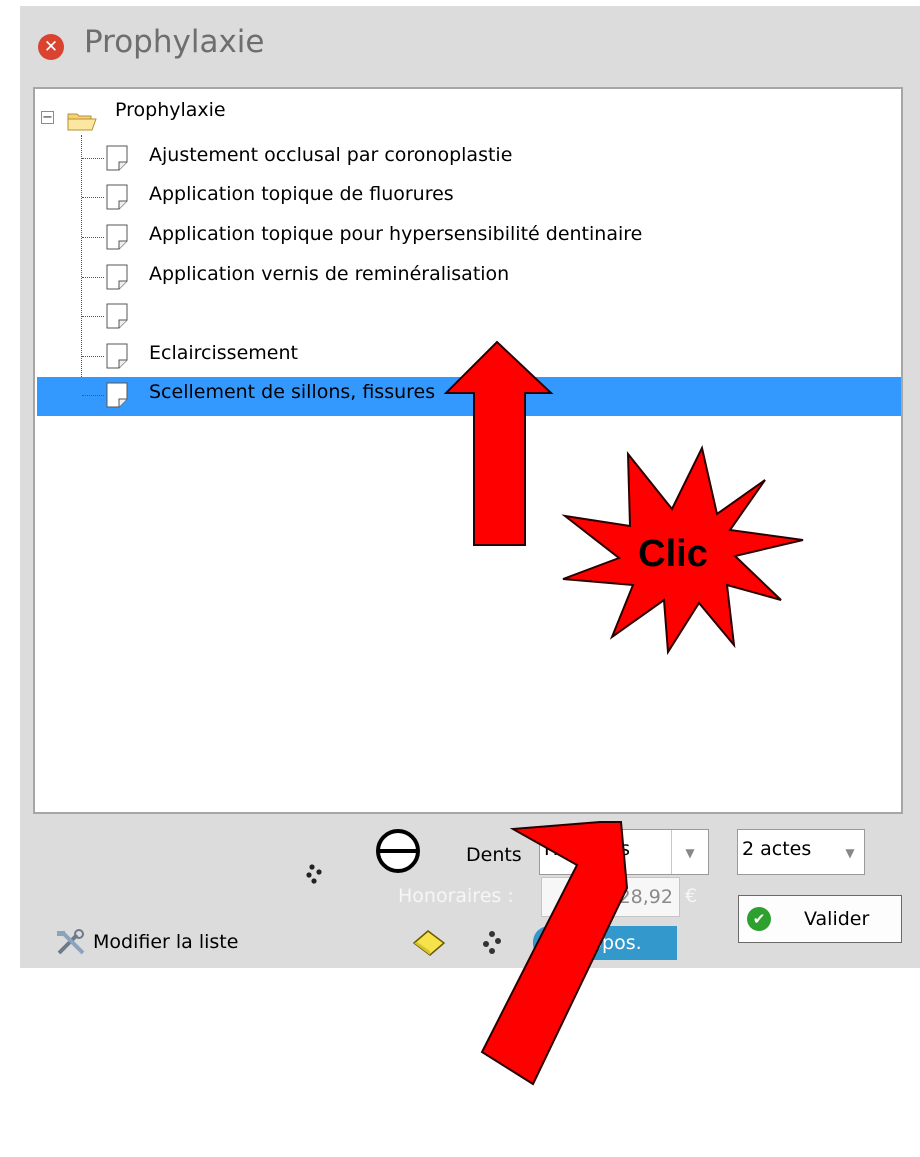 The image size is (920, 1157). What do you see at coordinates (329, 274) in the screenshot?
I see `tree-item-vernis: Application vernis de reminéralisation` at bounding box center [329, 274].